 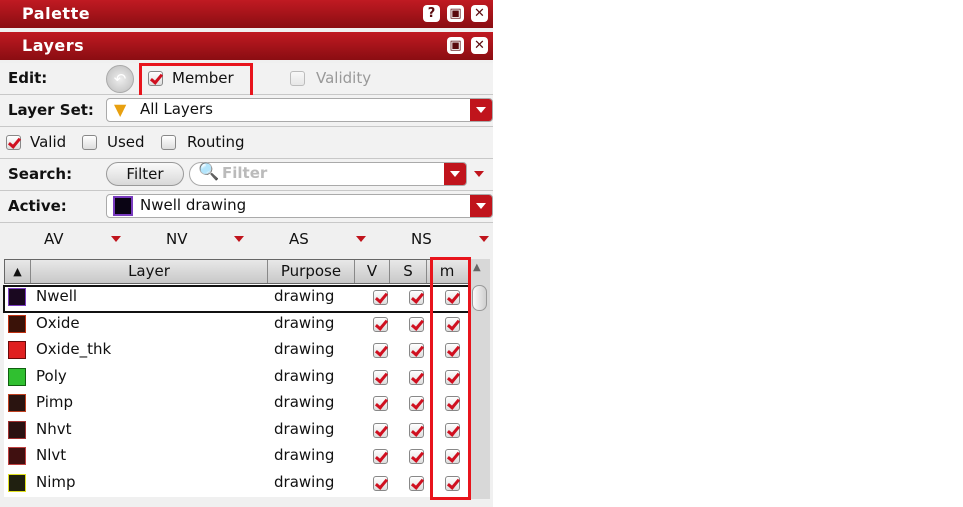 I want to click on search-row: Search: Filter 🔍 Filter, so click(x=246, y=175).